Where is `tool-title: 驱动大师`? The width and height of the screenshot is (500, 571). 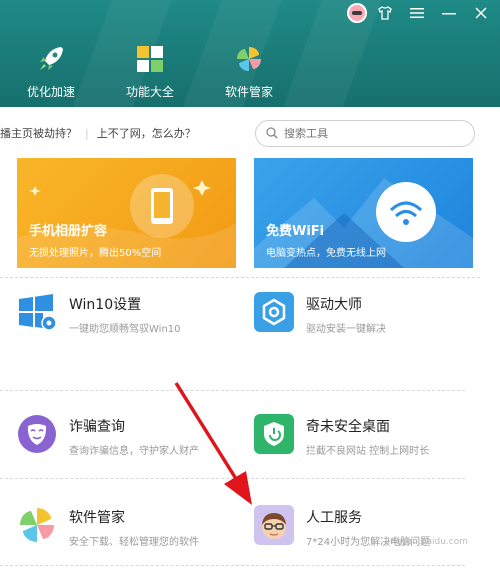
tool-title: 驱动大师 is located at coordinates (334, 305).